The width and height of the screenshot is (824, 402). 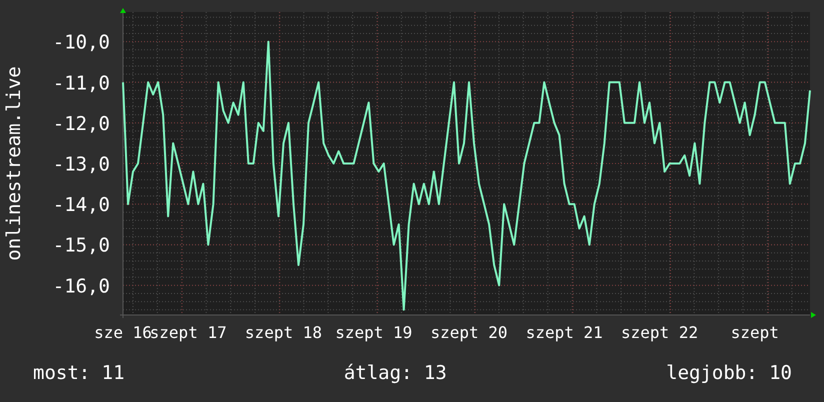 What do you see at coordinates (564, 332) in the screenshot?
I see `x-tick-label: szept 21` at bounding box center [564, 332].